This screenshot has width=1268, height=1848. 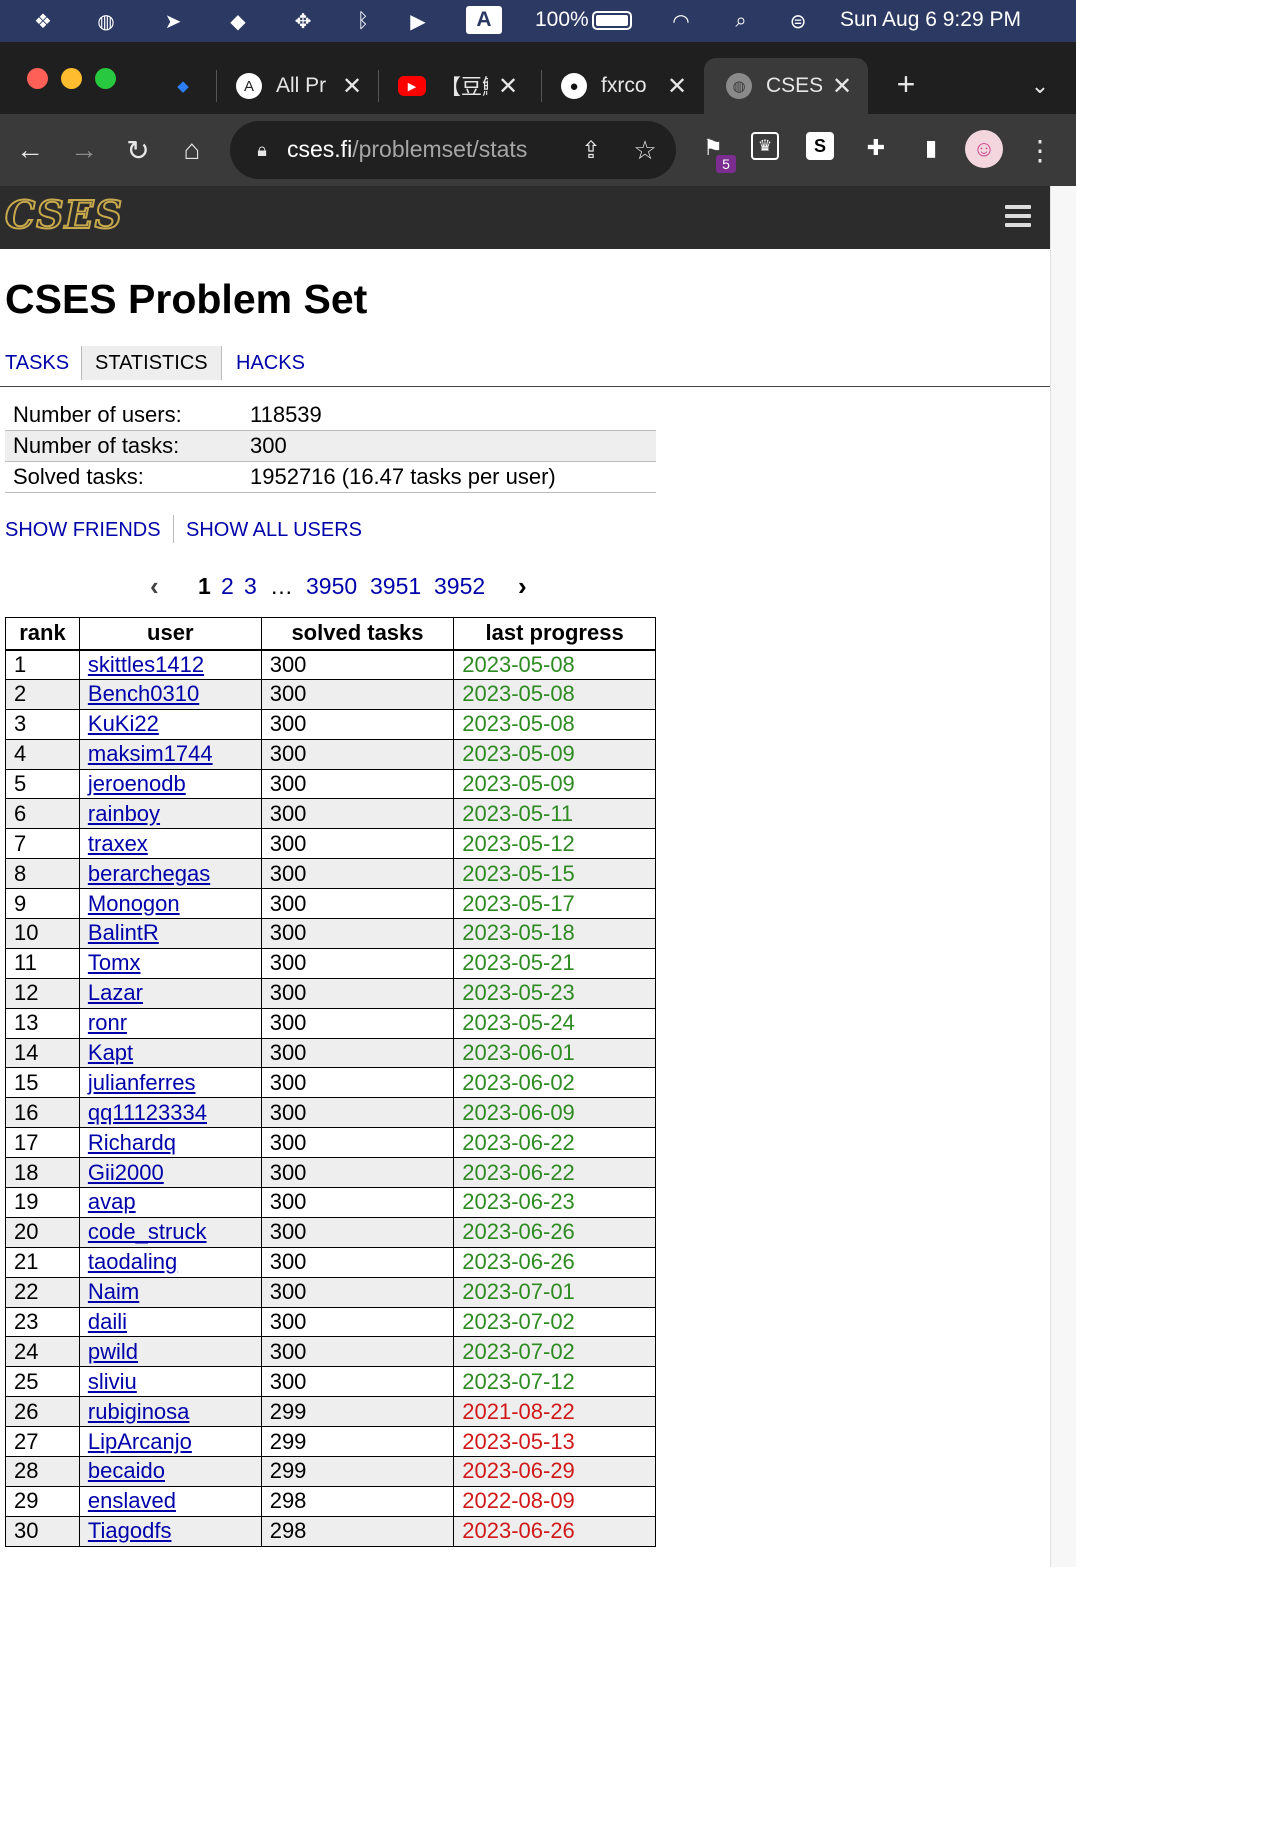 What do you see at coordinates (170, 1053) in the screenshot?
I see `cell-user: Kapt` at bounding box center [170, 1053].